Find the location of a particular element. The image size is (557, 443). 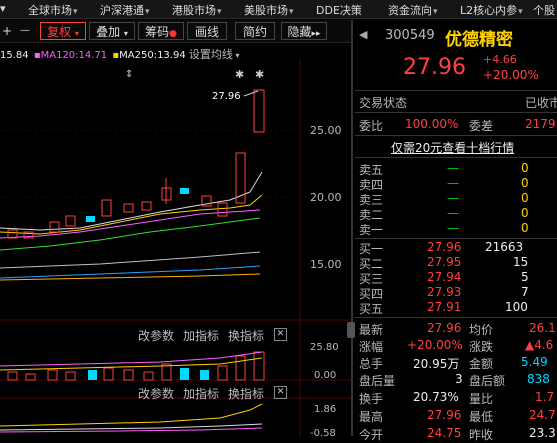

menu-l2: L2核心内参▾ is located at coordinates (491, 10).